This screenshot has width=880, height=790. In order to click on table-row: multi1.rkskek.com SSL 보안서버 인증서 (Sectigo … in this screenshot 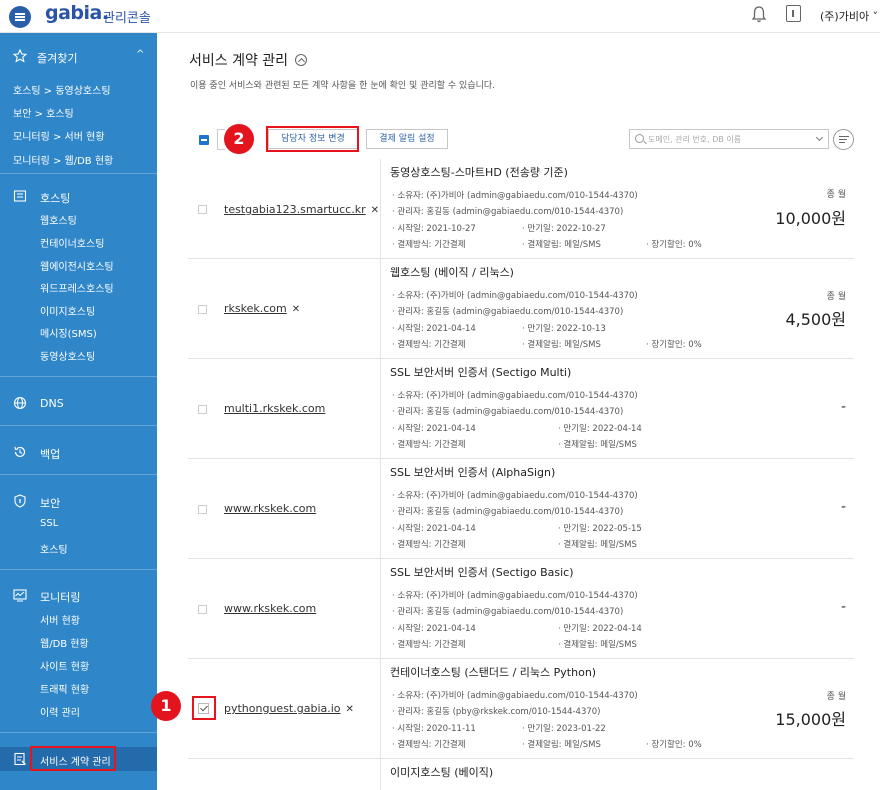, I will do `click(521, 409)`.